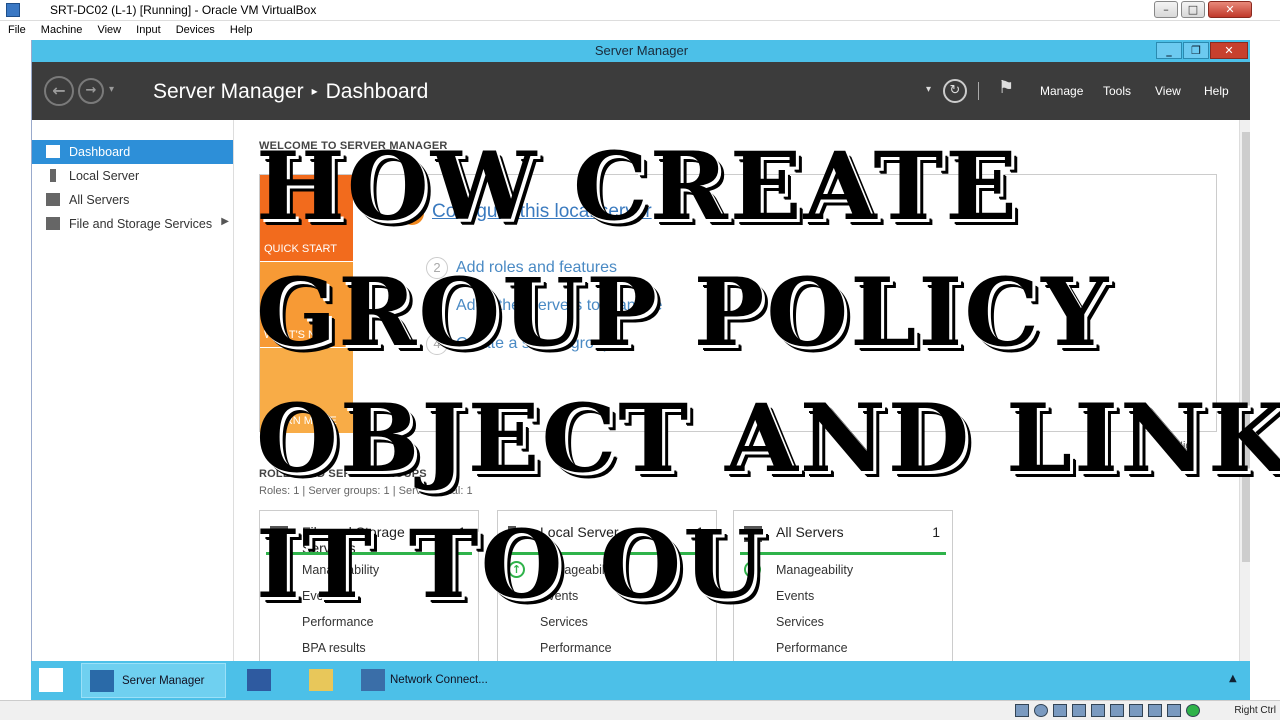 The image size is (1280, 720). I want to click on sidebar-item-label: Local Server, so click(104, 176).